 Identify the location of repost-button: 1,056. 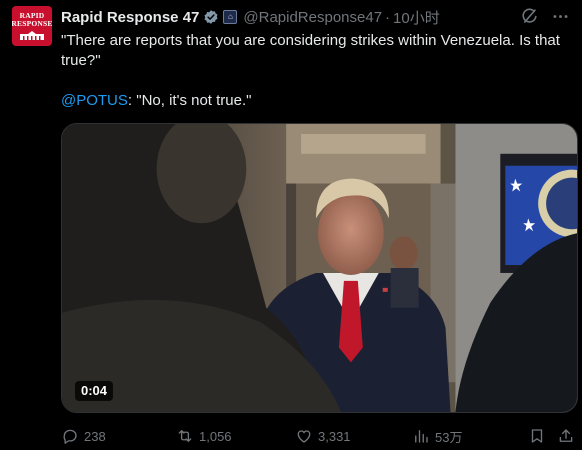
(204, 436).